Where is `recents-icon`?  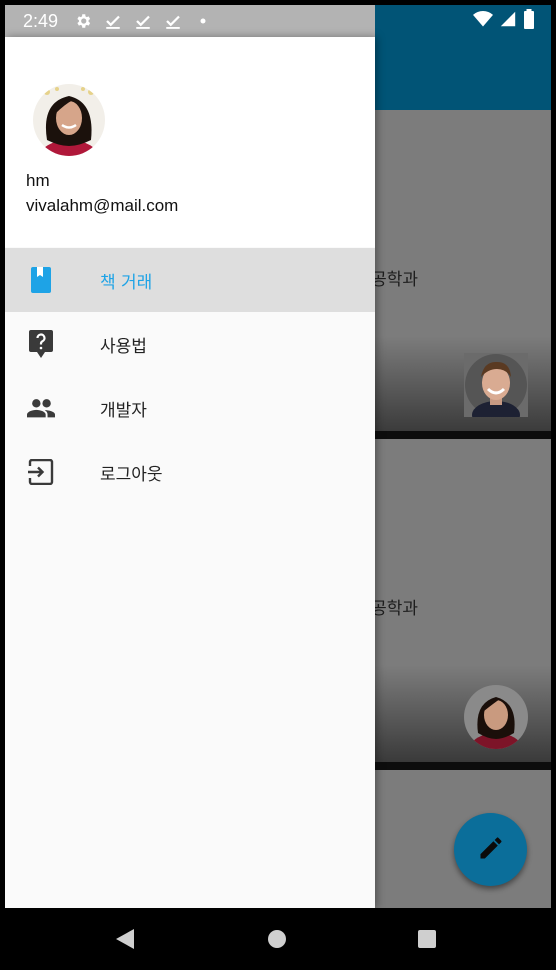 recents-icon is located at coordinates (427, 939).